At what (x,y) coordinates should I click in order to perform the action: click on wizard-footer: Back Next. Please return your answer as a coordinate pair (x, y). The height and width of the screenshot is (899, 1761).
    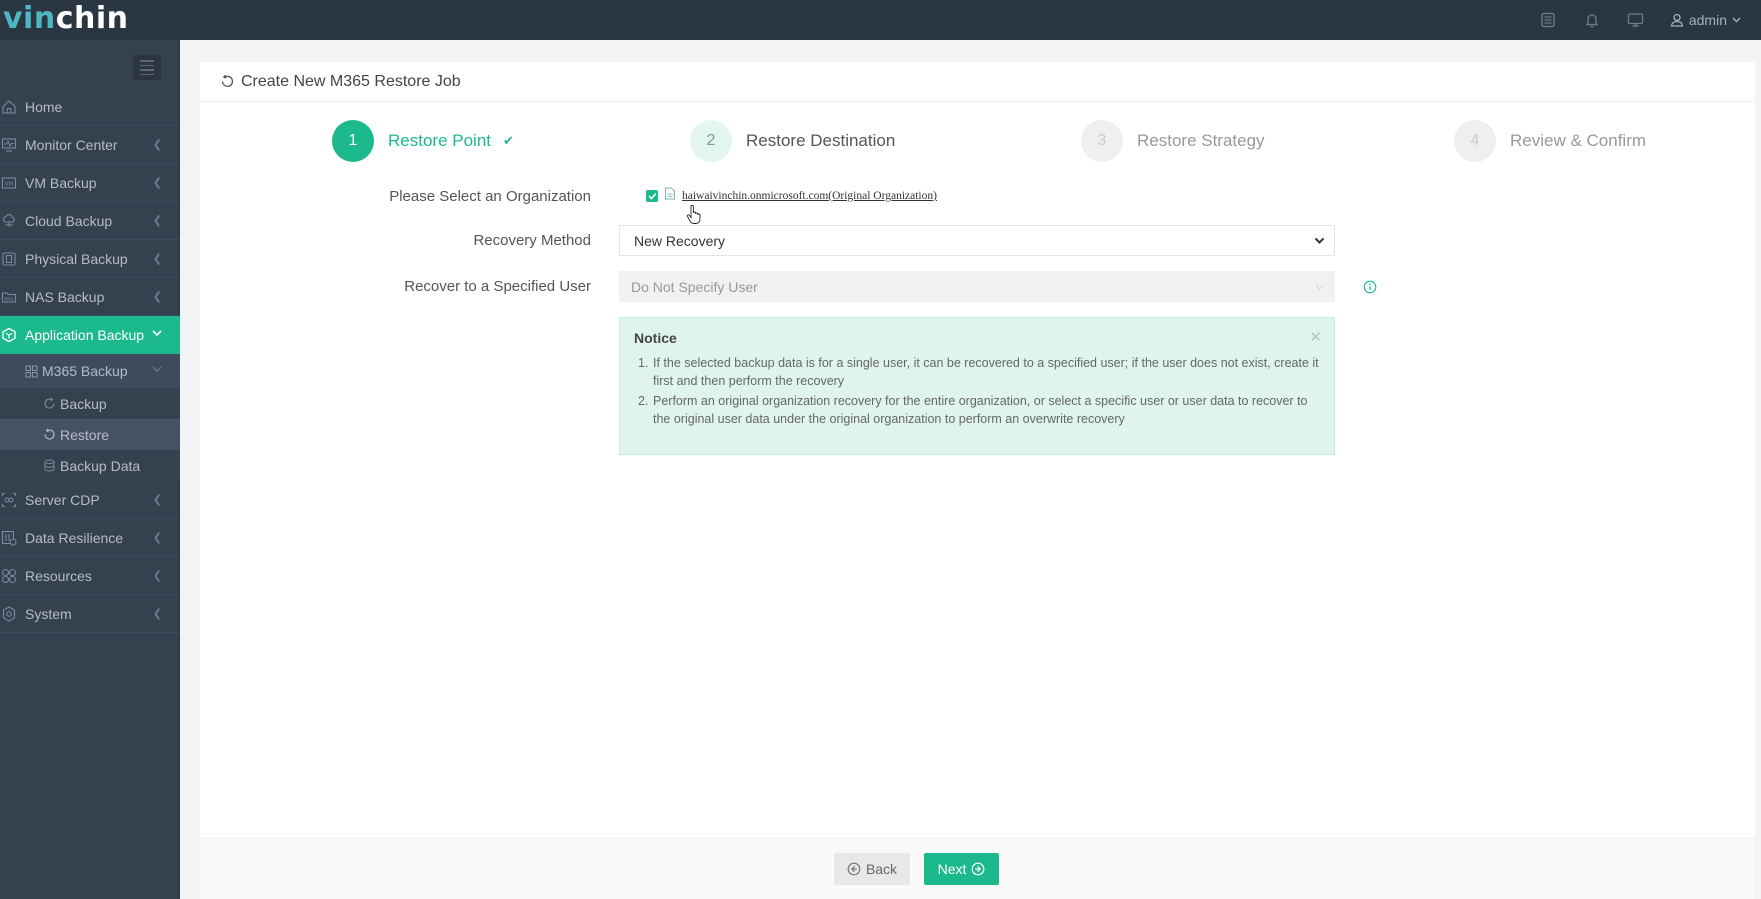
    Looking at the image, I should click on (977, 868).